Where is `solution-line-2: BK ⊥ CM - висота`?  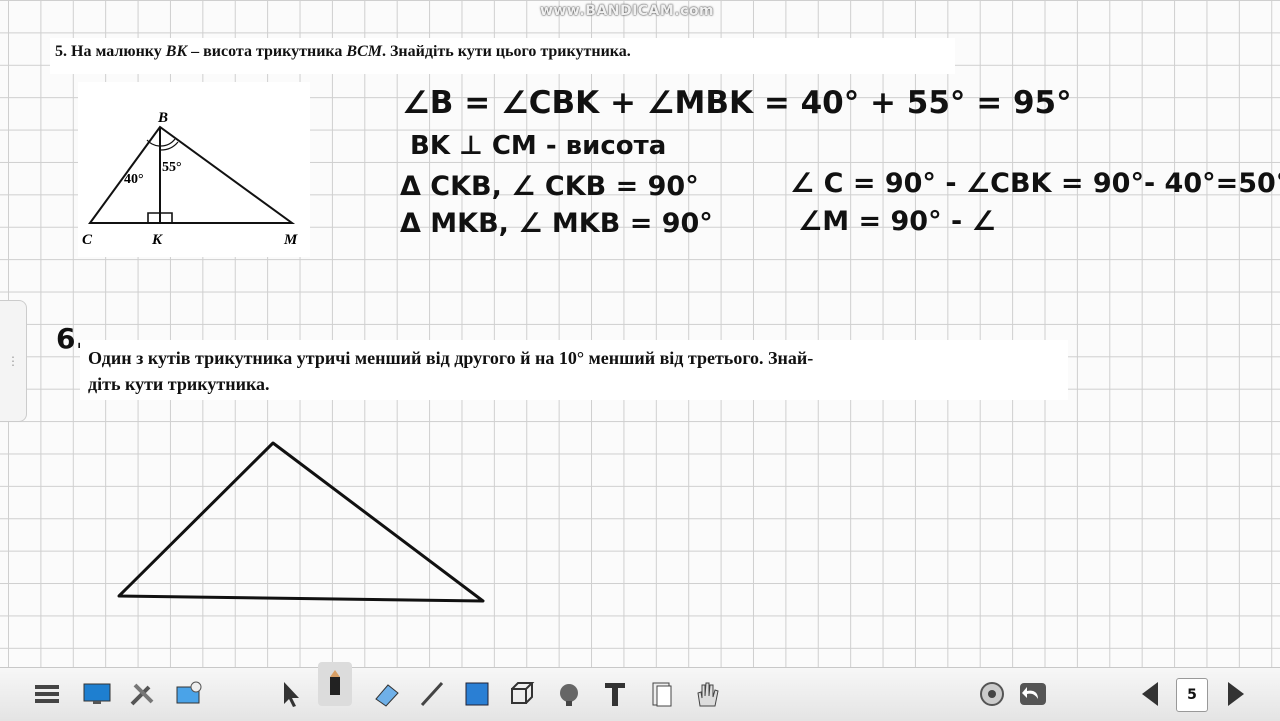
solution-line-2: BK ⊥ CM - висота is located at coordinates (538, 146).